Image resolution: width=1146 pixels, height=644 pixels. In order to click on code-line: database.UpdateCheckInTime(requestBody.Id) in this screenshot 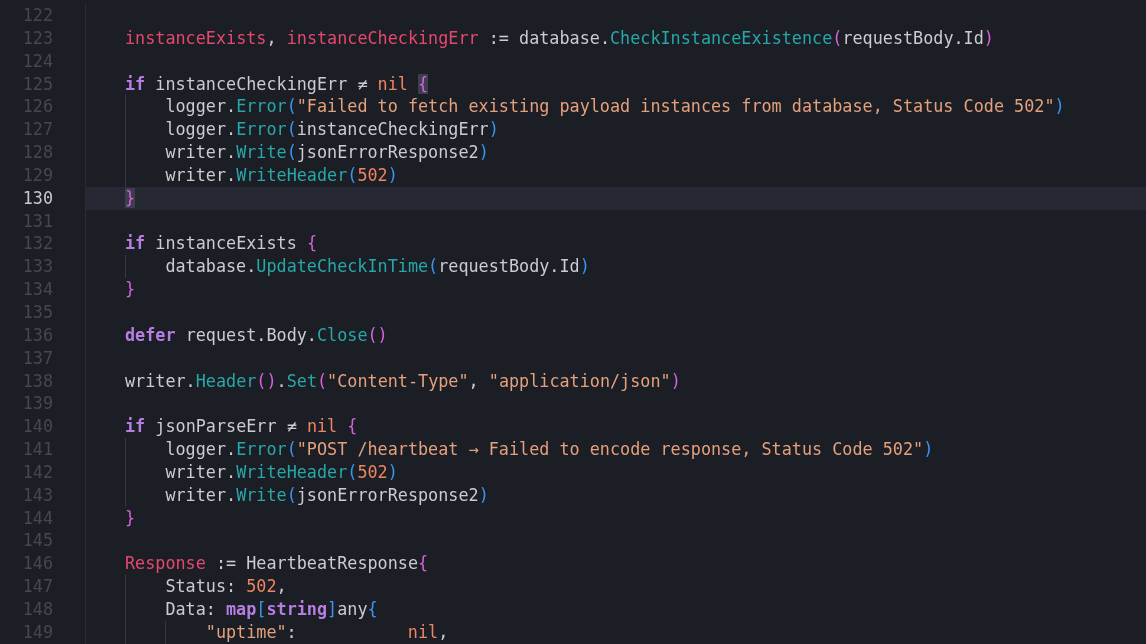, I will do `click(377, 267)`.